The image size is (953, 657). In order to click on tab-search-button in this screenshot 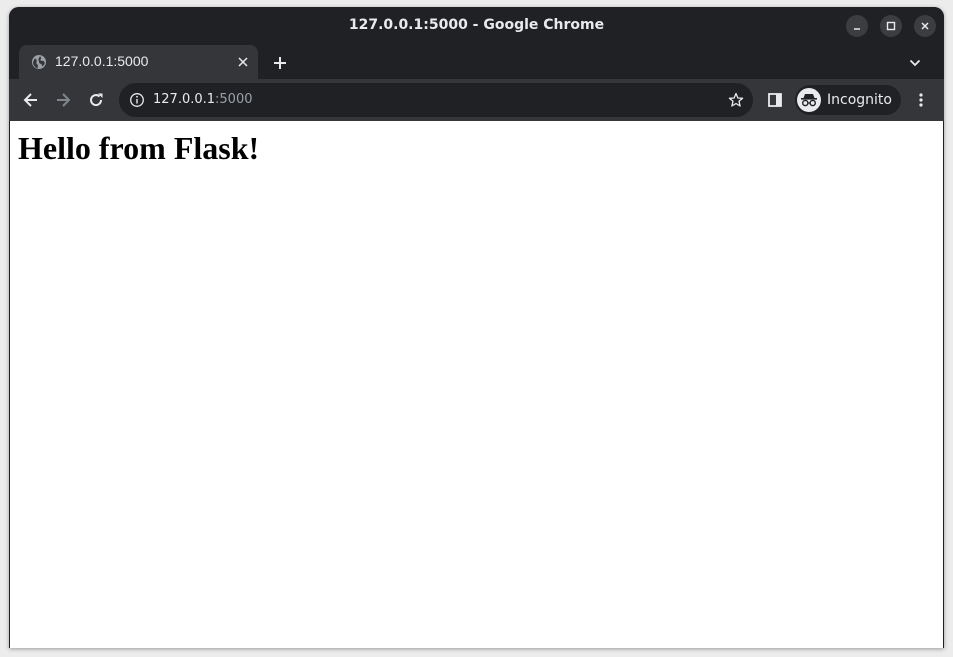, I will do `click(915, 63)`.